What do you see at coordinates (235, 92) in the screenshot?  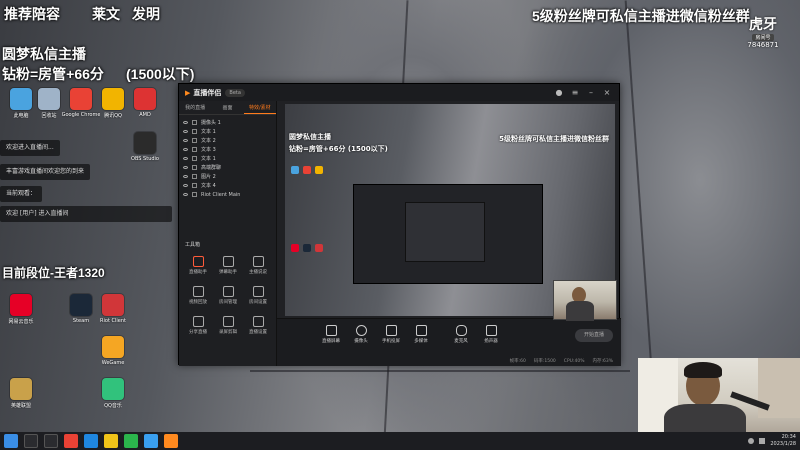 I see `version-badge: Beta` at bounding box center [235, 92].